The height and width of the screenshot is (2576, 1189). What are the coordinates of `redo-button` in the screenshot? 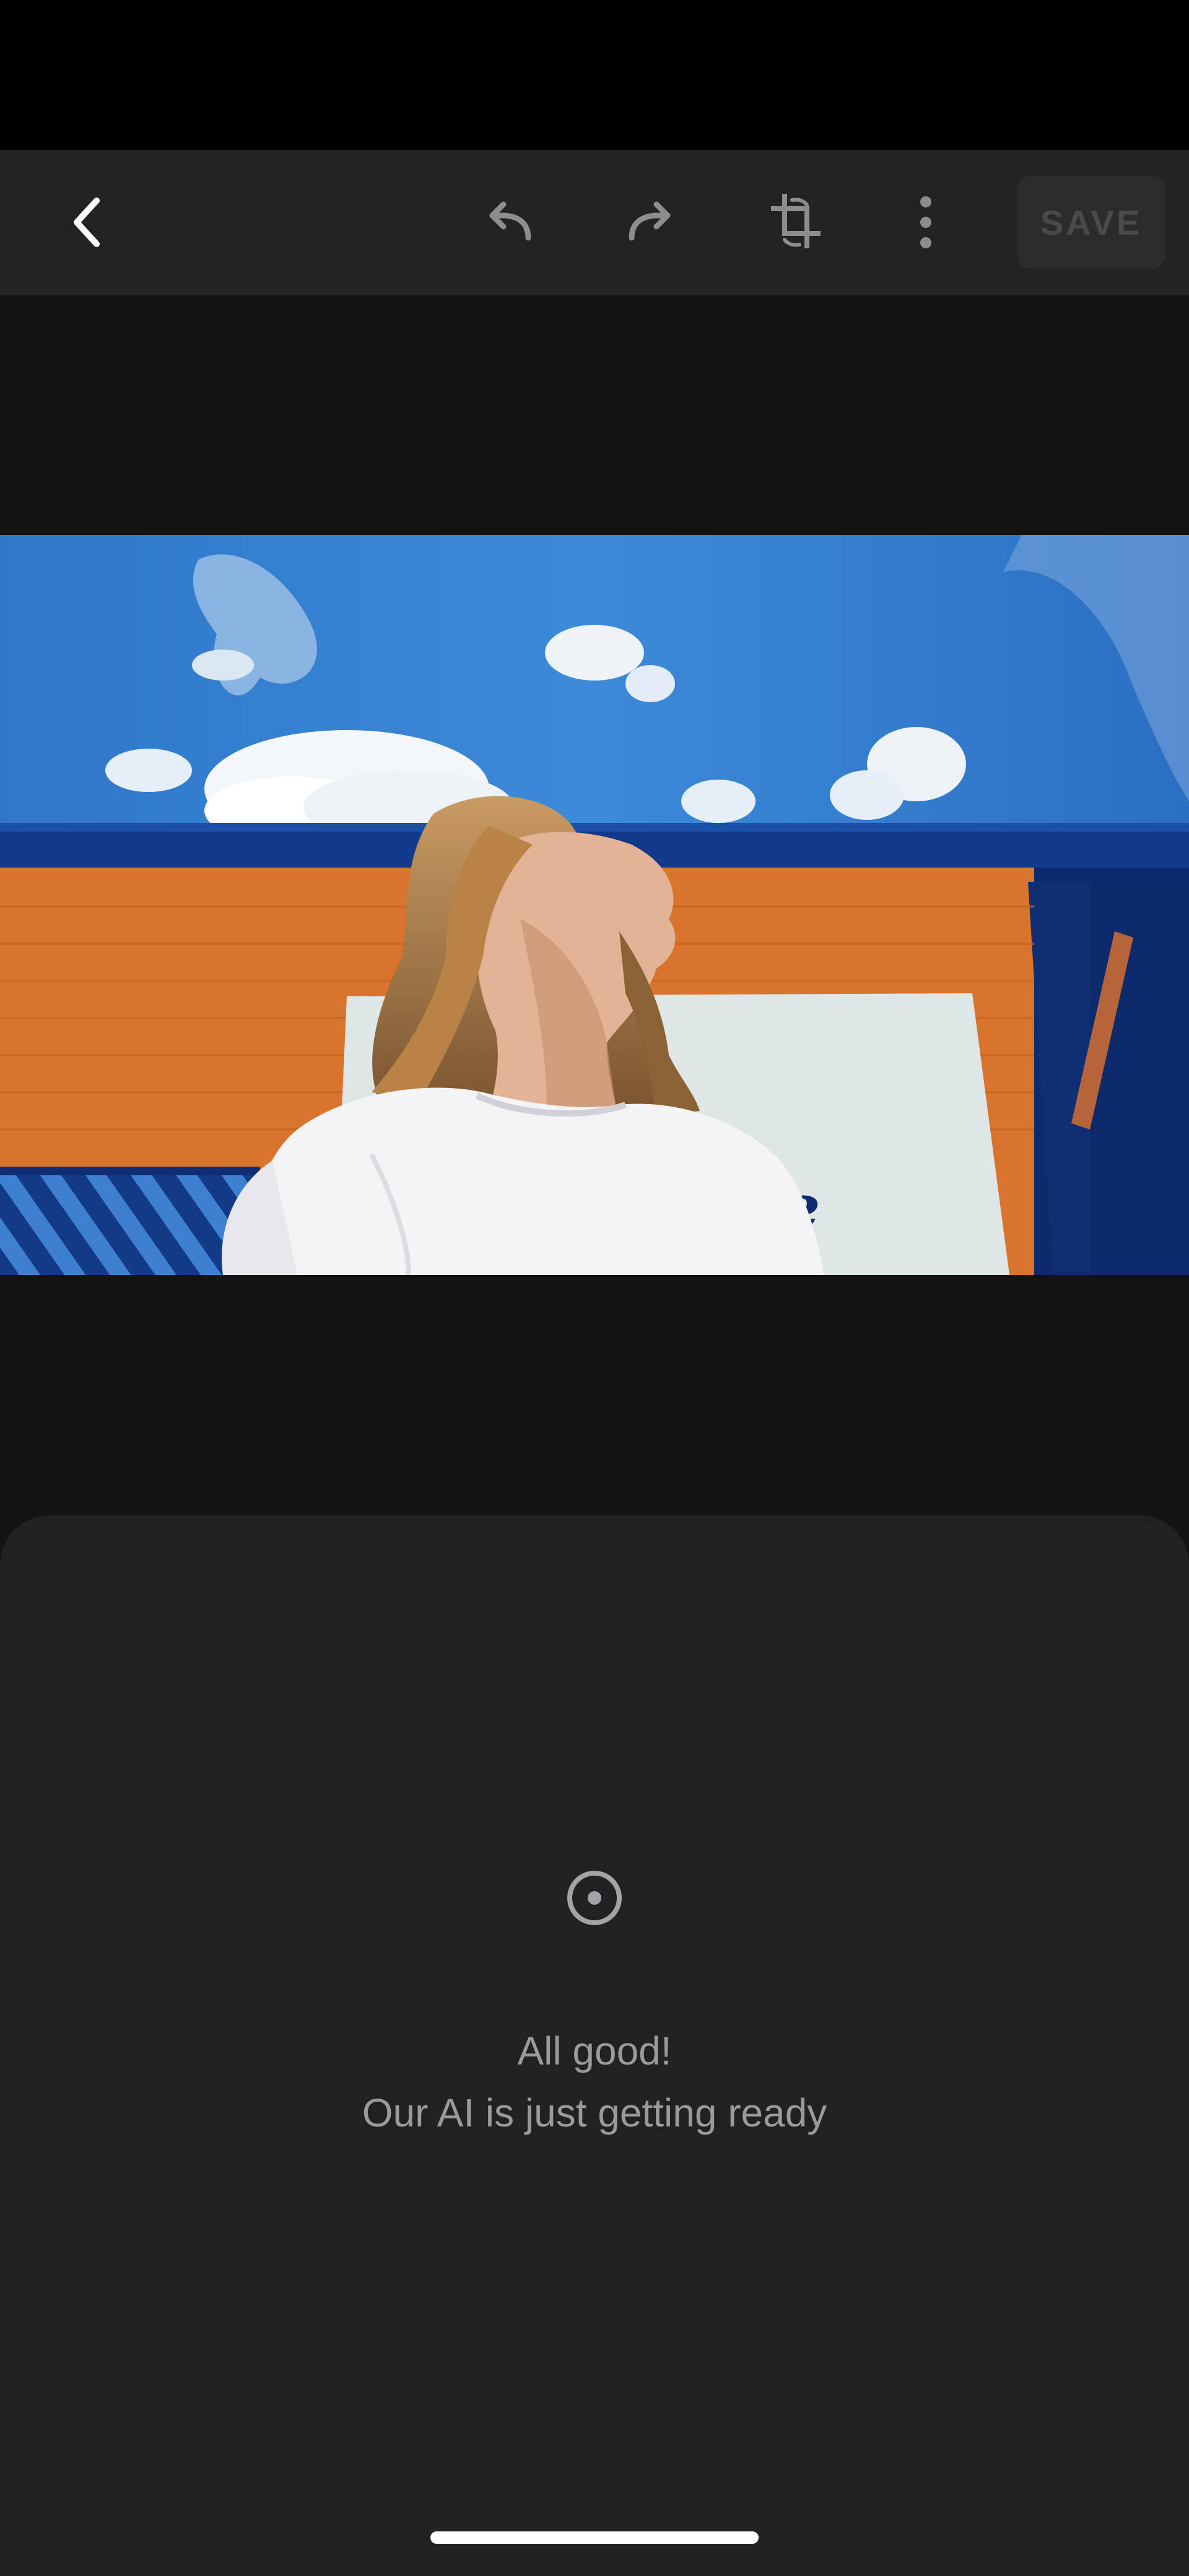 It's located at (650, 223).